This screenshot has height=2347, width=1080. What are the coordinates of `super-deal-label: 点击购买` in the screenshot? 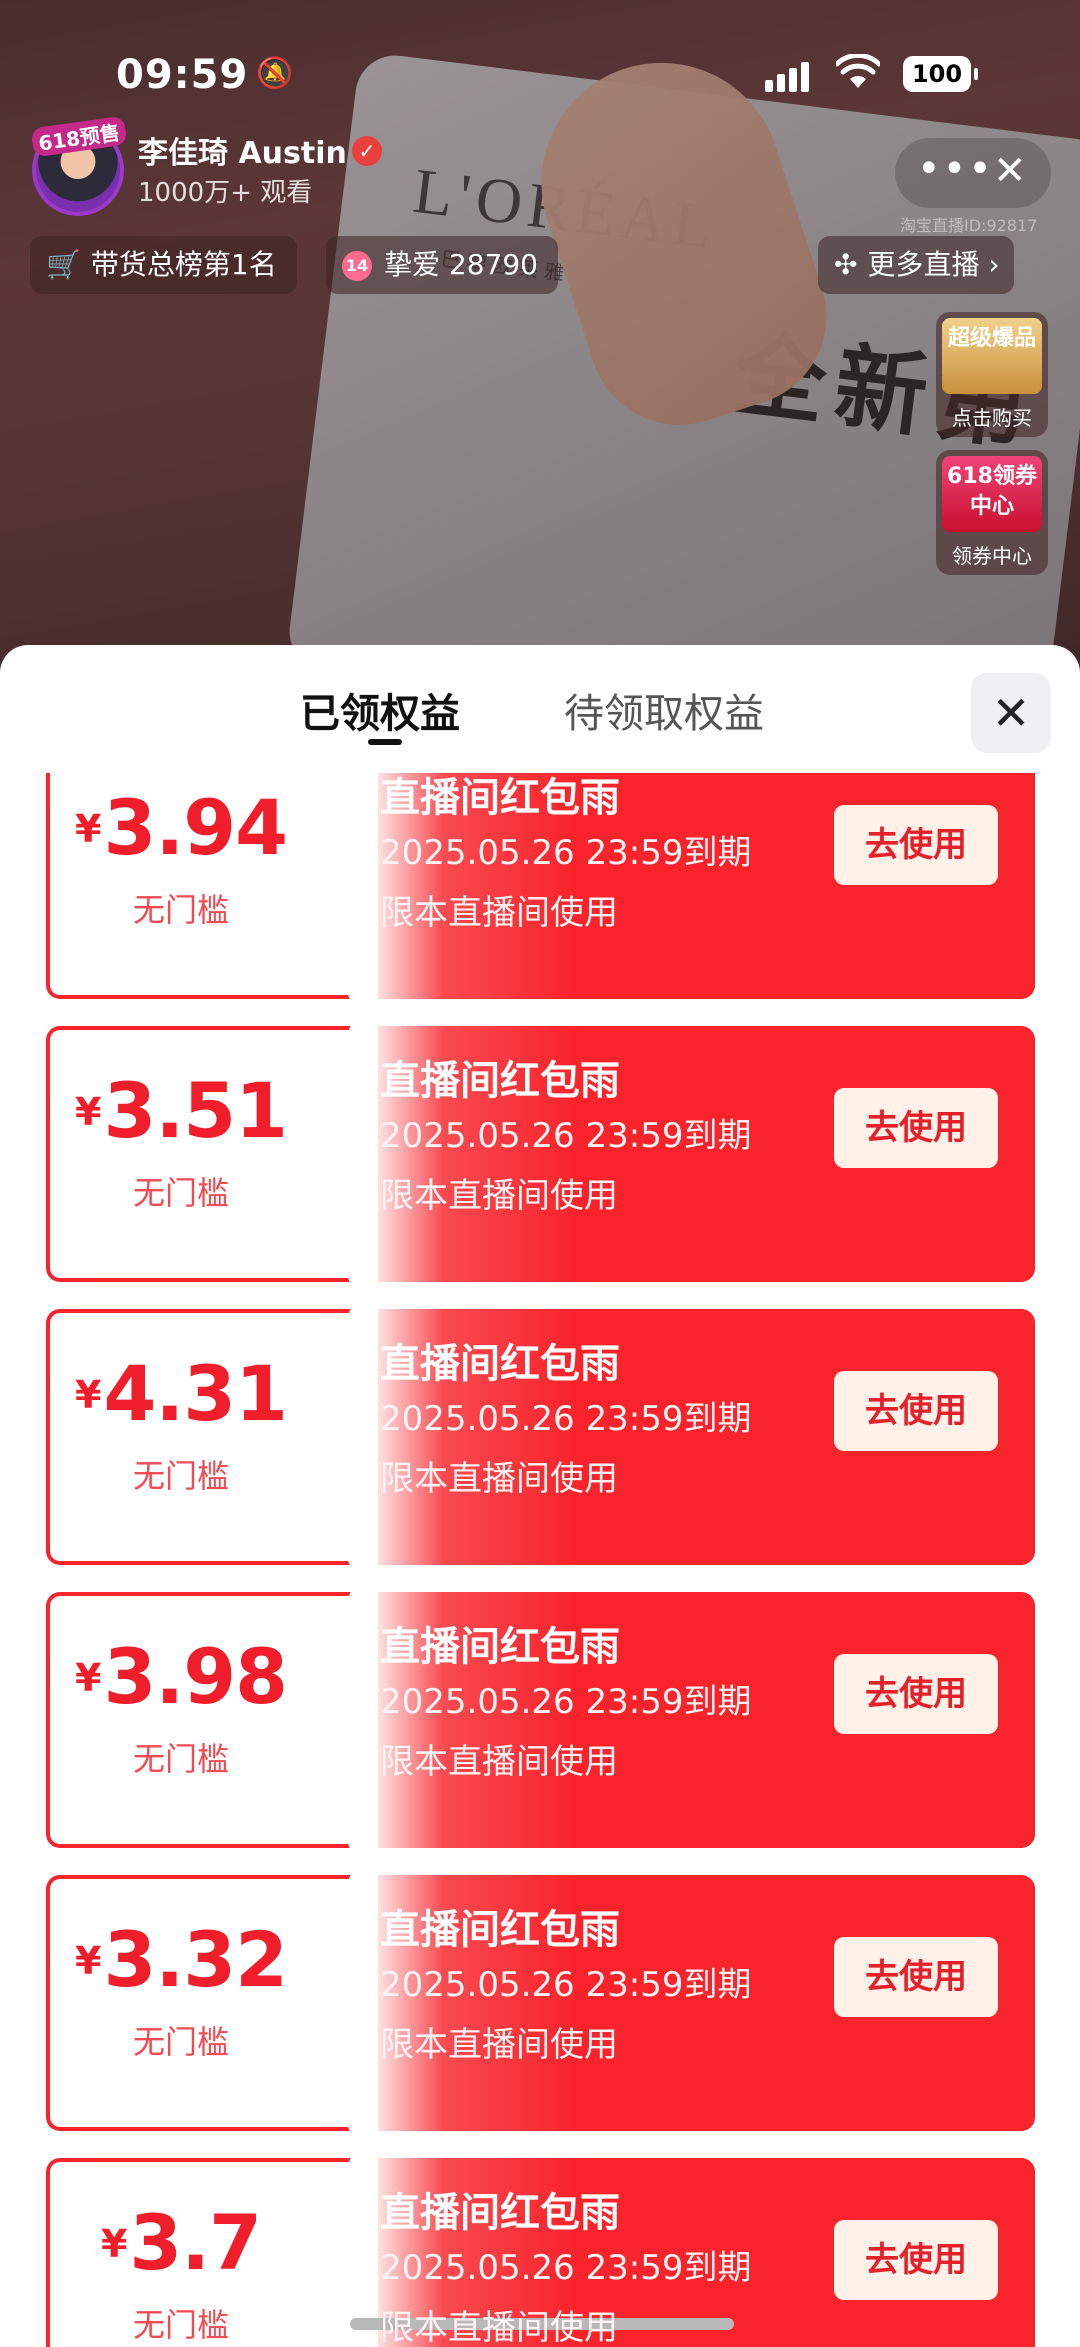 It's located at (992, 418).